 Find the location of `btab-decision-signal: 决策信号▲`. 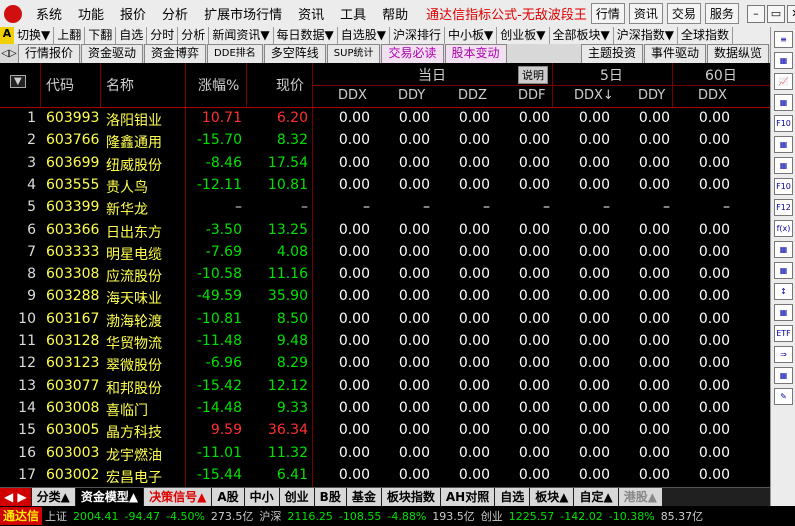

btab-decision-signal: 决策信号▲ is located at coordinates (178, 497).